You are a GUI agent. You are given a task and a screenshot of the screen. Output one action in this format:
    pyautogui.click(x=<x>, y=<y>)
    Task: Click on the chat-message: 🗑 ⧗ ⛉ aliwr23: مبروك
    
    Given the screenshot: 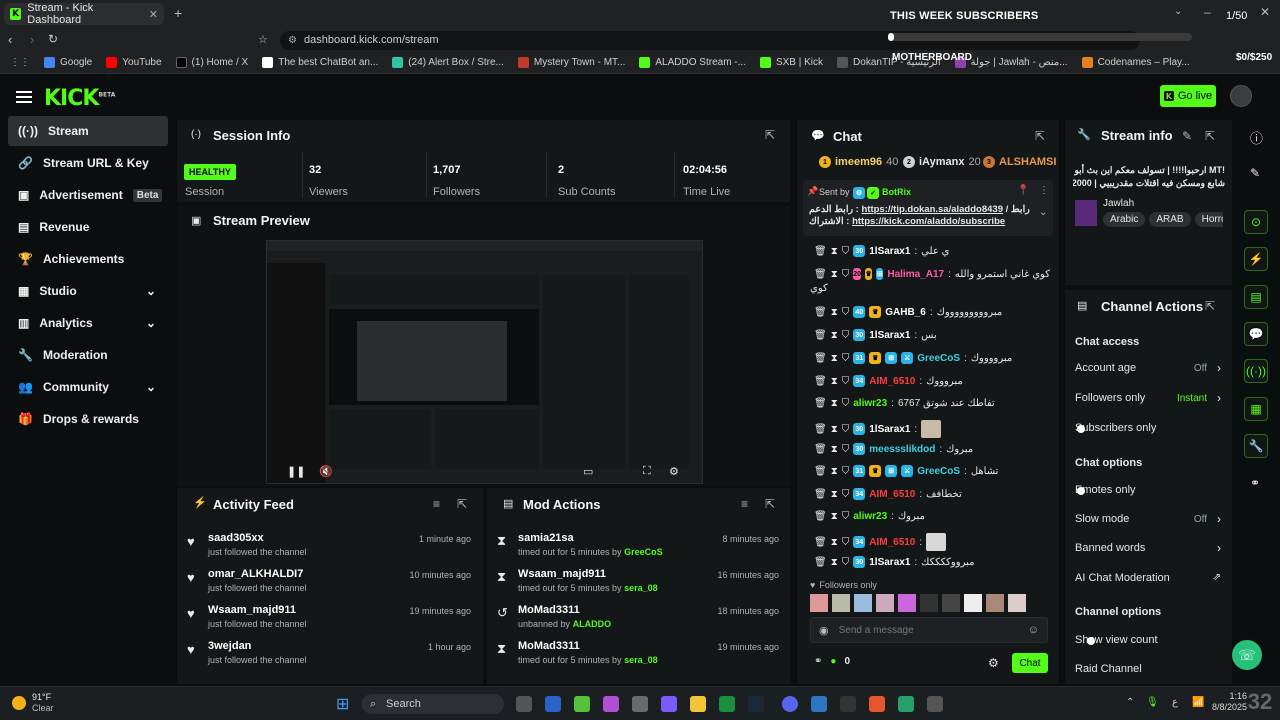 What is the action you would take?
    pyautogui.click(x=932, y=516)
    